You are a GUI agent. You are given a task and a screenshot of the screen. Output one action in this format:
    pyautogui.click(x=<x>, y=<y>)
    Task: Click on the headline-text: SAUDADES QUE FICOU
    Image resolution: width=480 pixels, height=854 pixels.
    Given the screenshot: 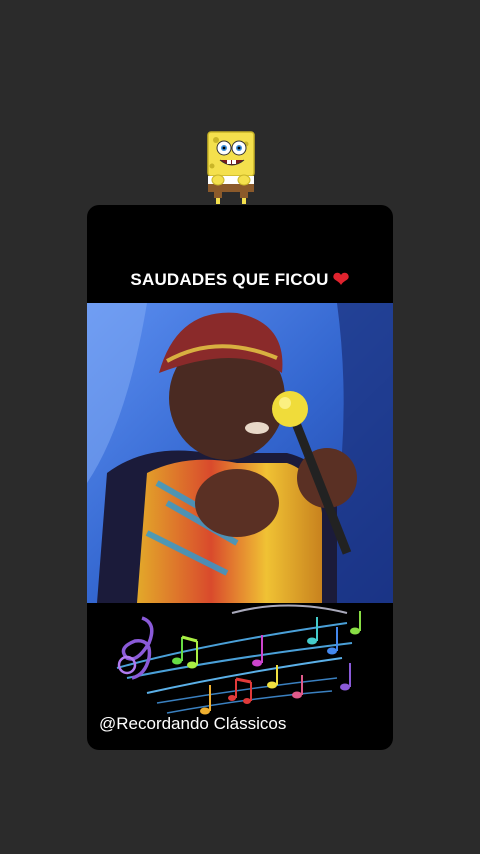 What is the action you would take?
    pyautogui.click(x=229, y=279)
    